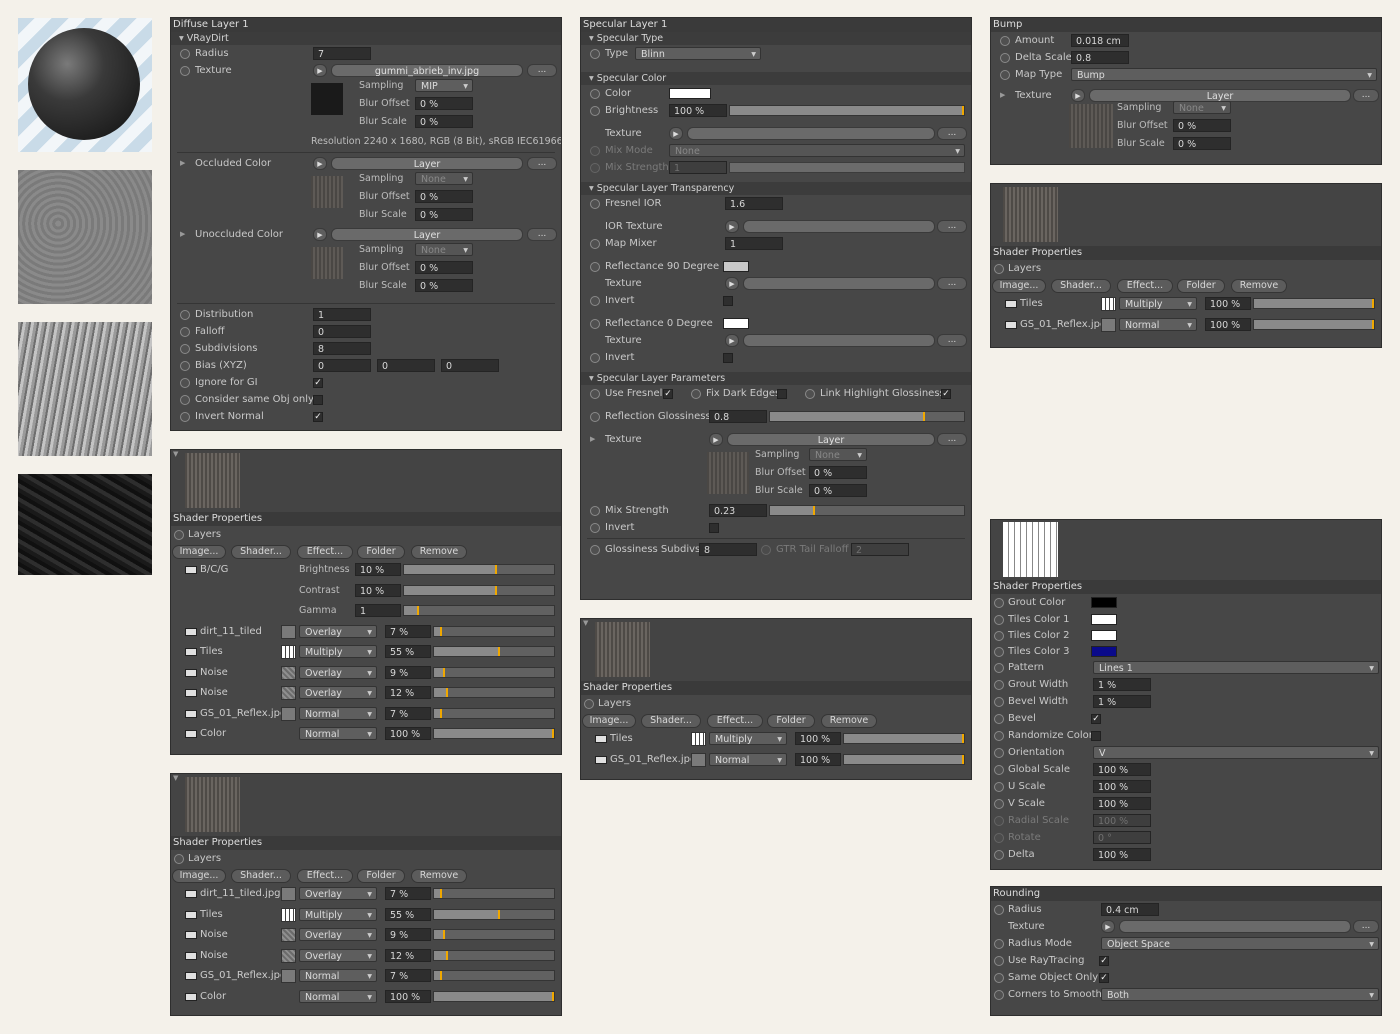 This screenshot has height=1034, width=1400. I want to click on subdivisions-field: 8, so click(342, 348).